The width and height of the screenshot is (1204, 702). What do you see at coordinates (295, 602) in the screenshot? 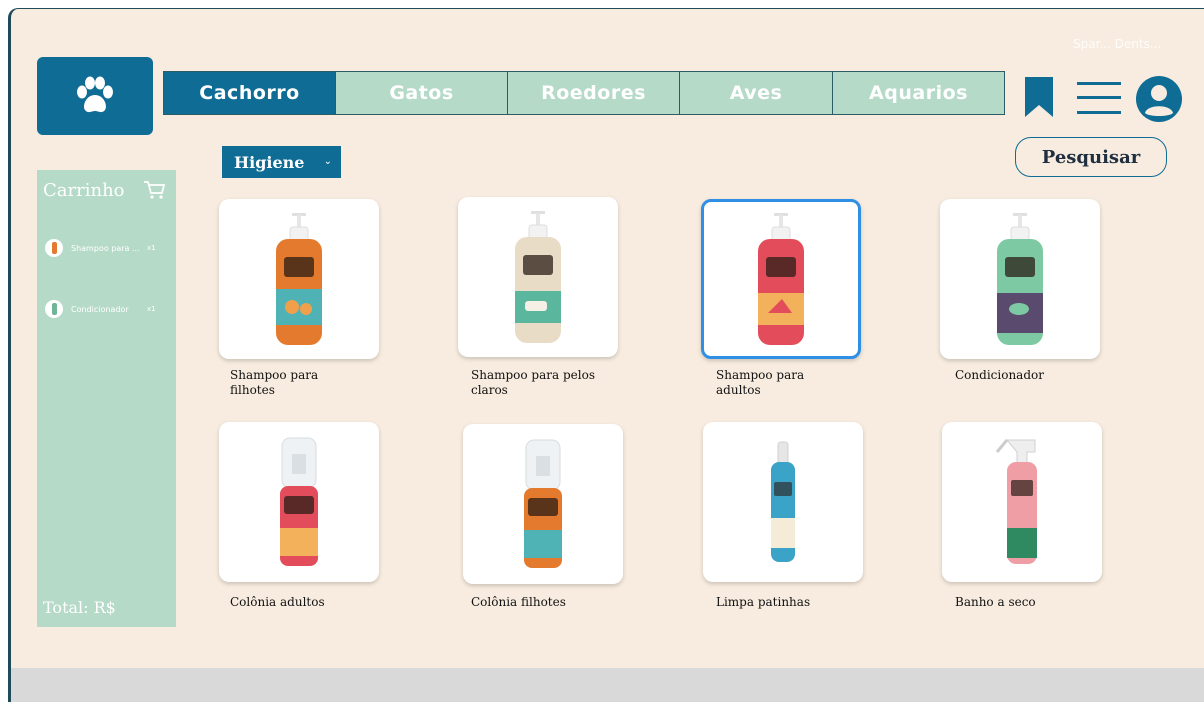
I see `product-name: Colônia adultos` at bounding box center [295, 602].